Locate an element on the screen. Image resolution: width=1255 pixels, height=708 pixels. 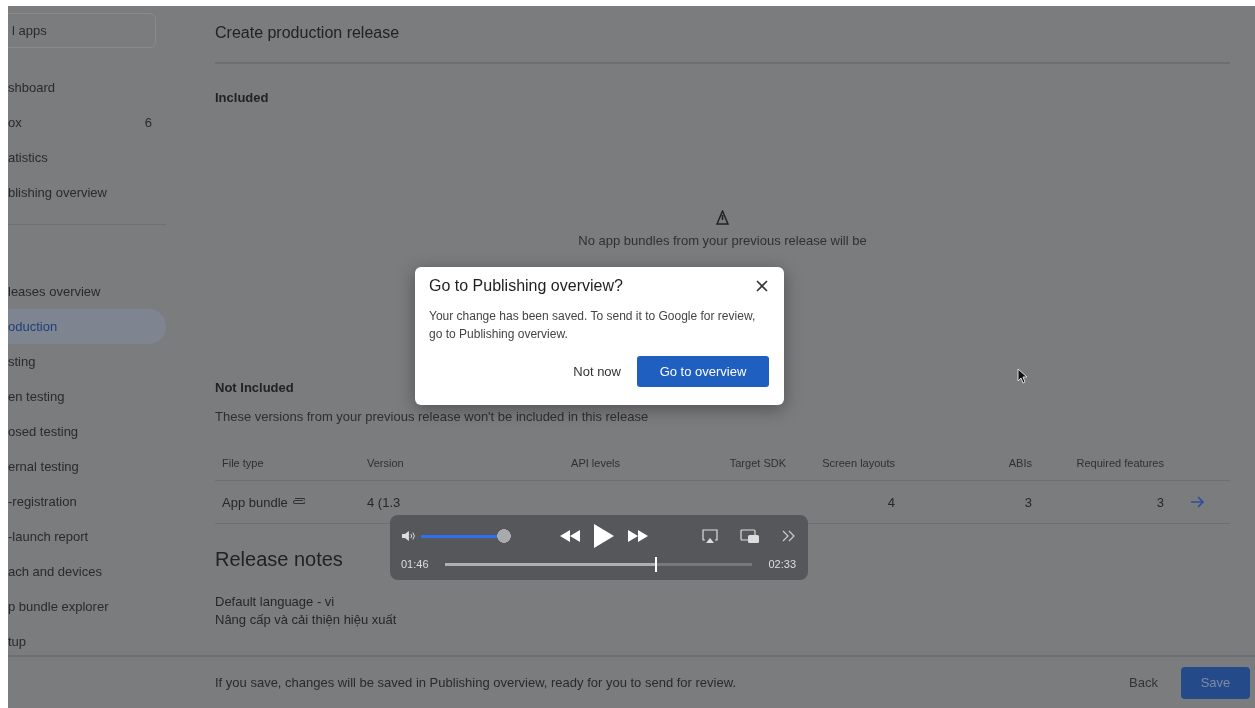
section-heading: Release notes is located at coordinates (279, 559).